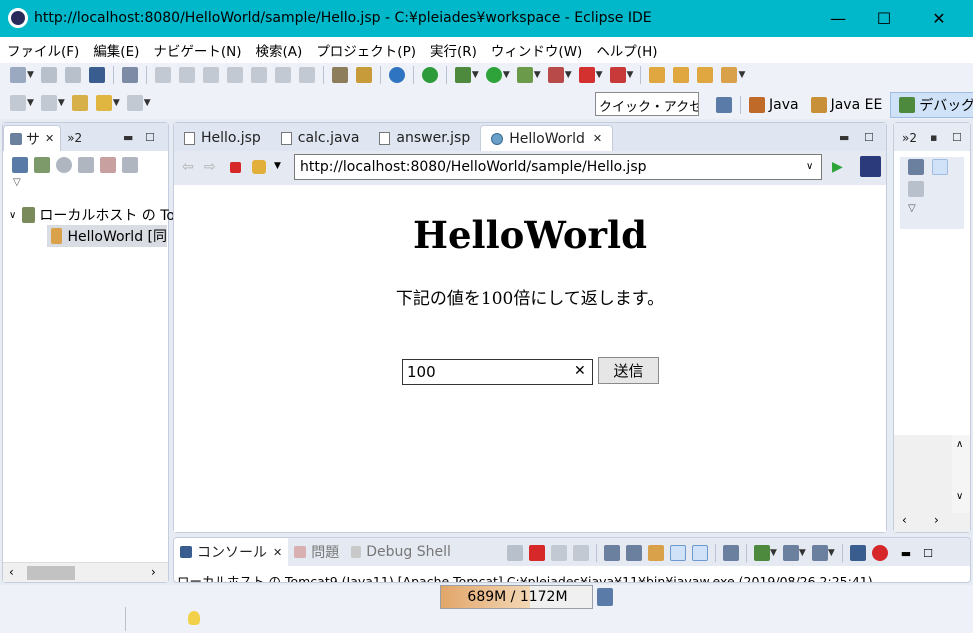 The image size is (973, 633). What do you see at coordinates (605, 597) in the screenshot?
I see `trash-icon` at bounding box center [605, 597].